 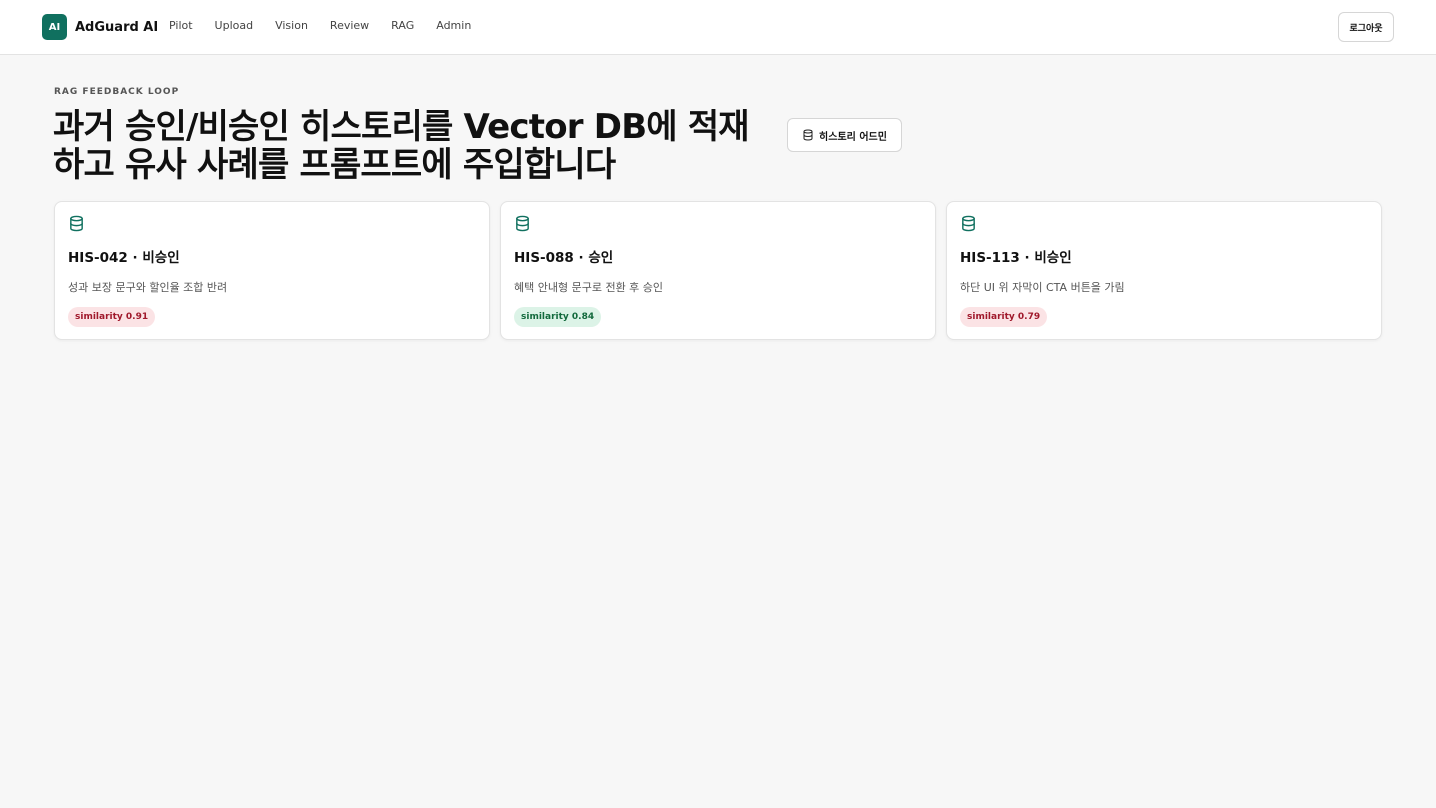 I want to click on card-description: 성과 보장 문구와 할인율 조합 반려, so click(x=148, y=287).